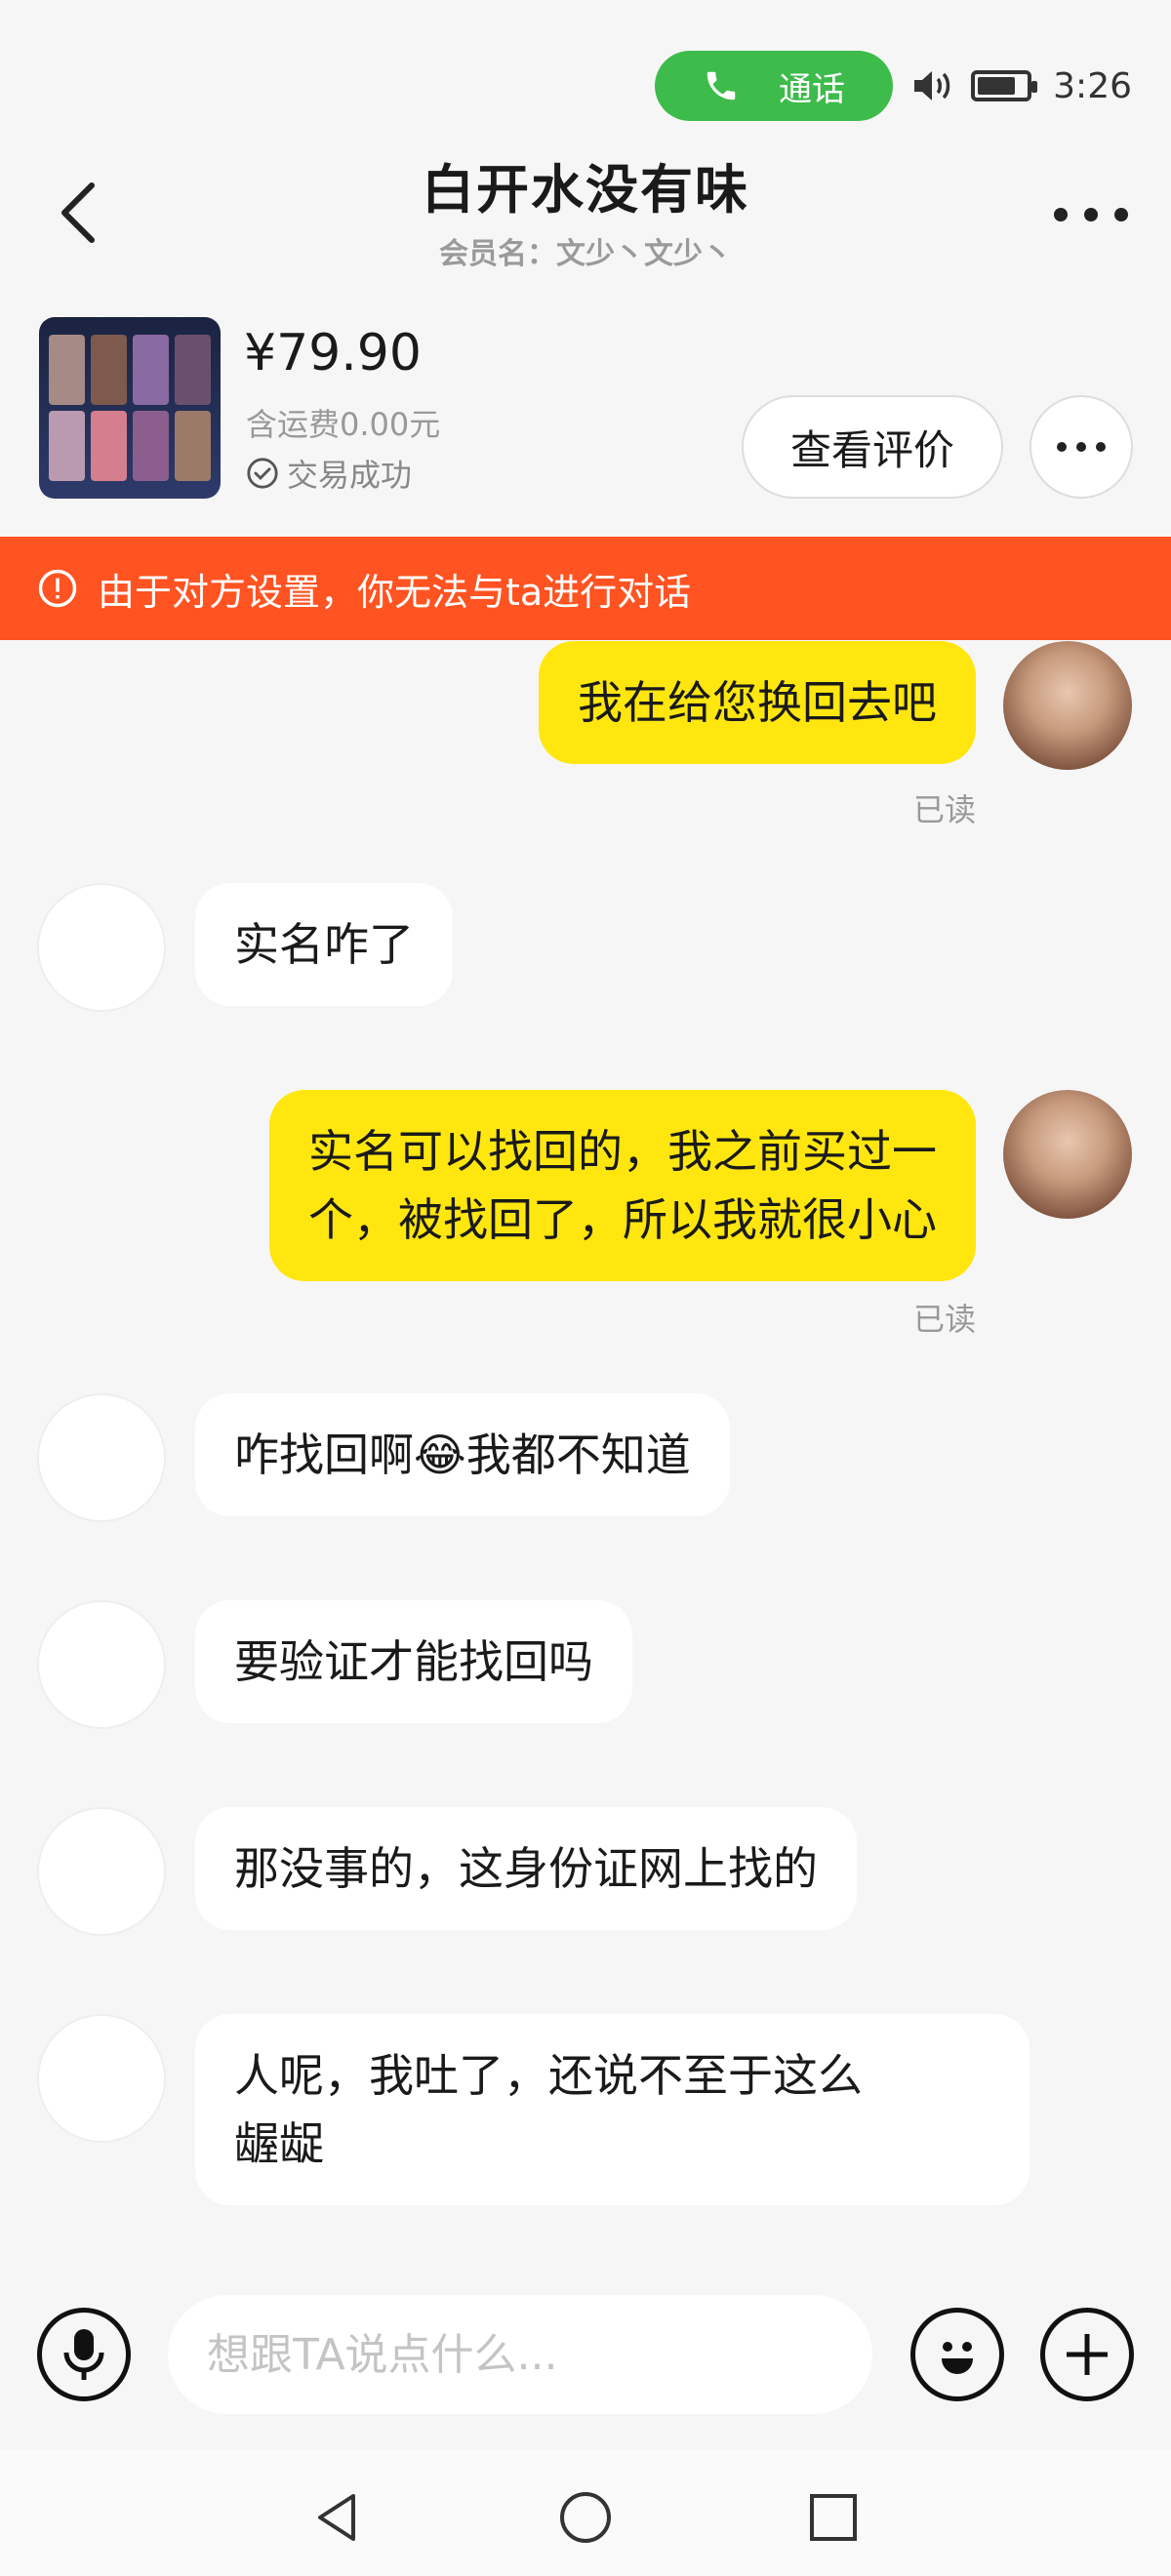  Describe the element at coordinates (622, 1219) in the screenshot. I see `message-text: 个，被找回了，所以我就很小心` at that location.